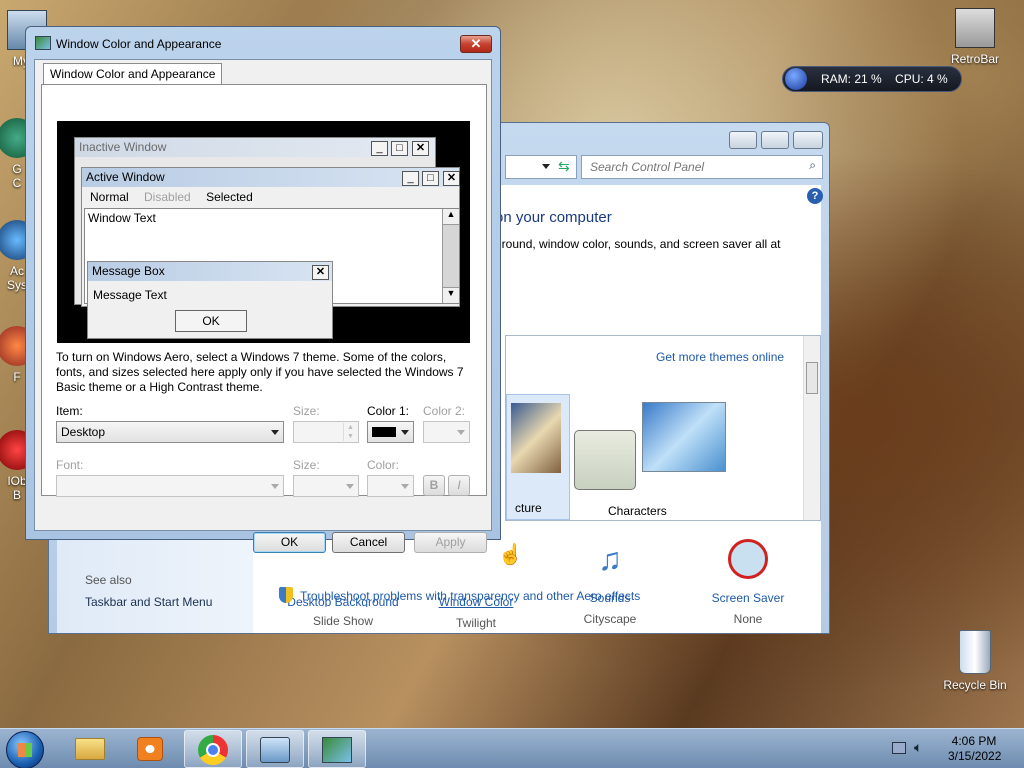 Image resolution: width=1024 pixels, height=768 pixels. What do you see at coordinates (476, 44) in the screenshot?
I see `close-button: ✕` at bounding box center [476, 44].